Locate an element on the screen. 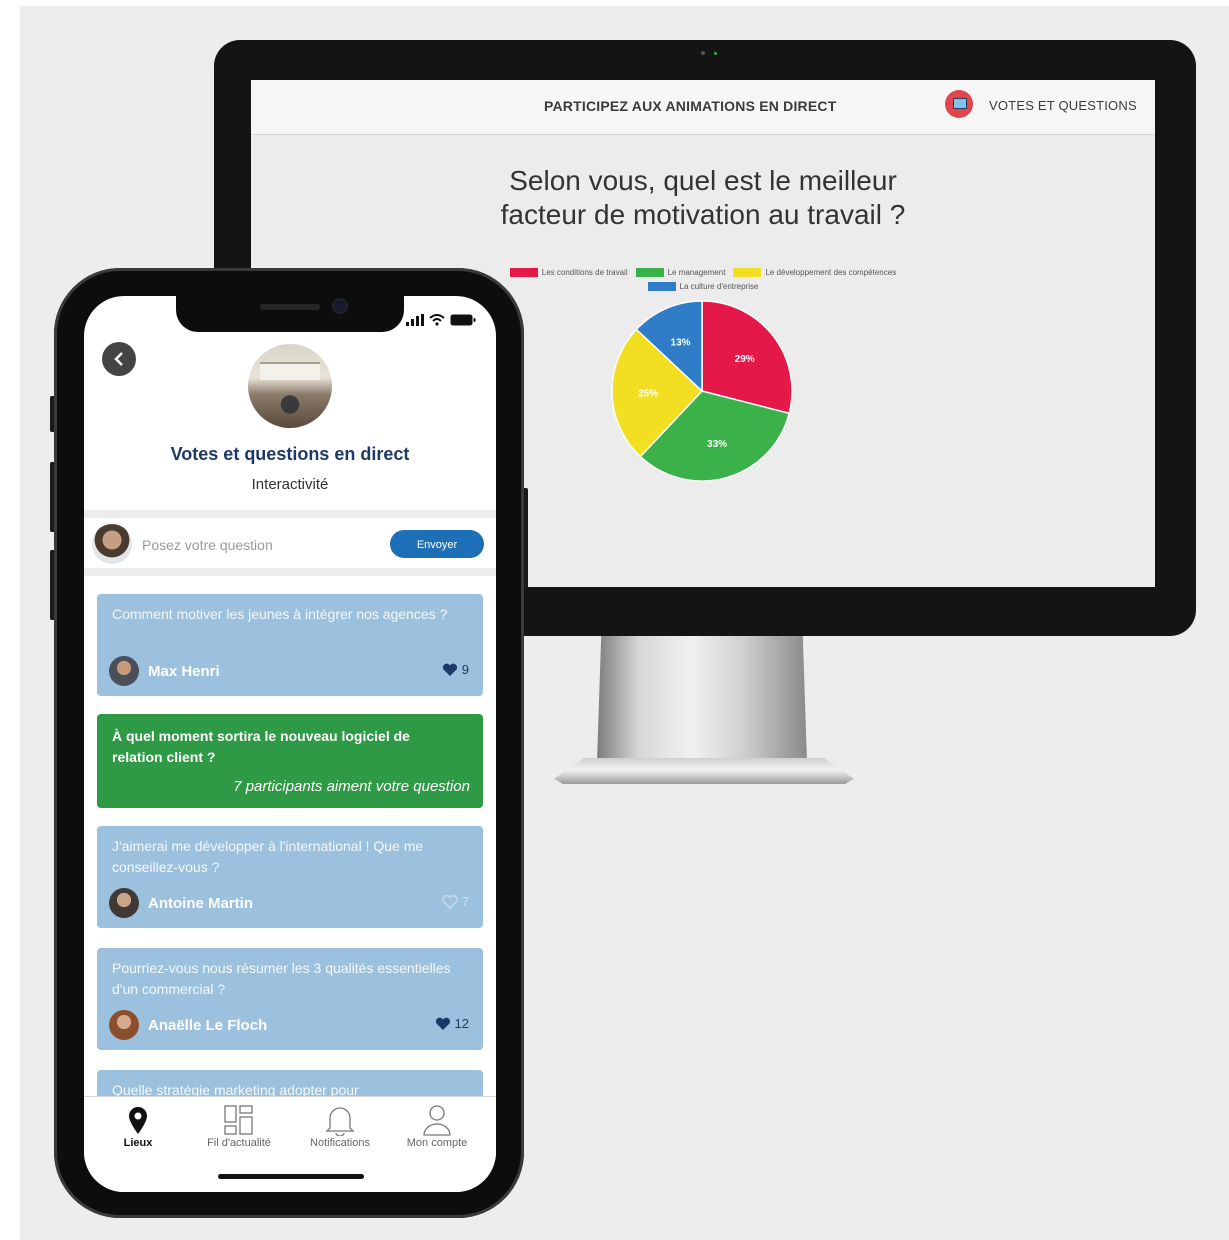 The width and height of the screenshot is (1229, 1240). send-button: Envoyer is located at coordinates (437, 544).